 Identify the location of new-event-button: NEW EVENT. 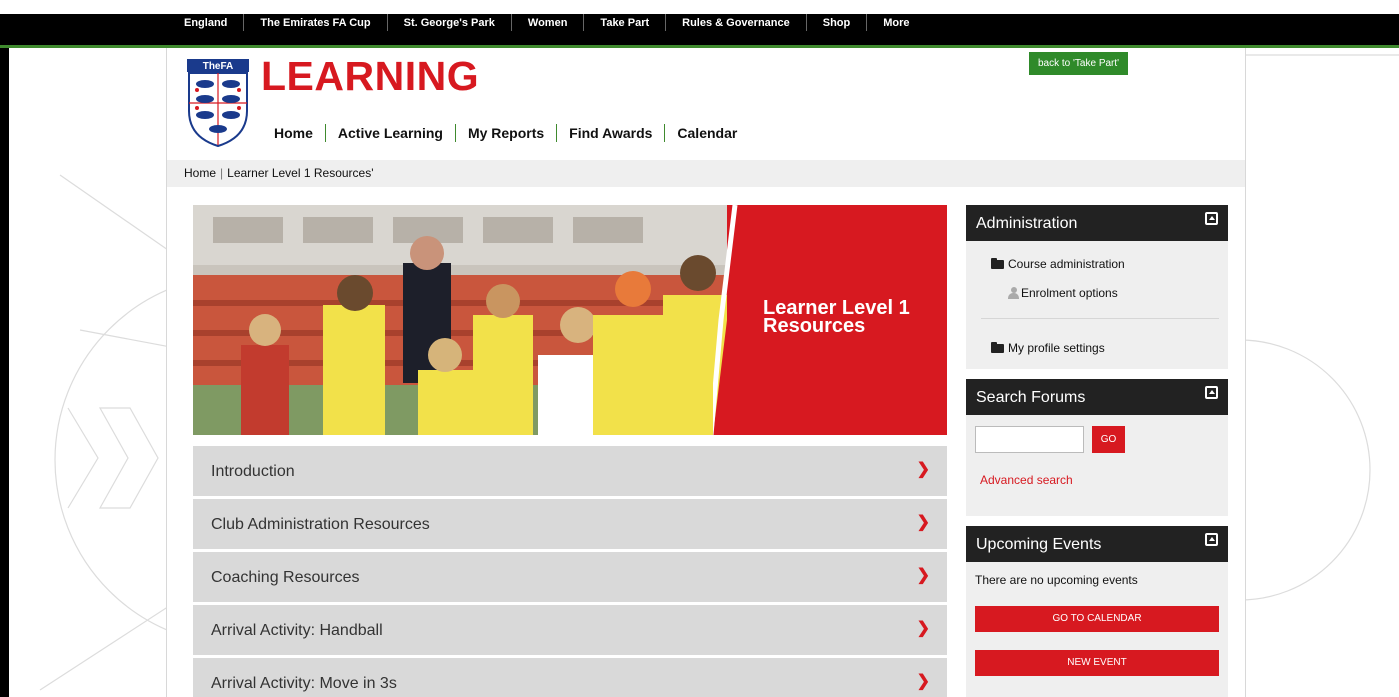
(1097, 663).